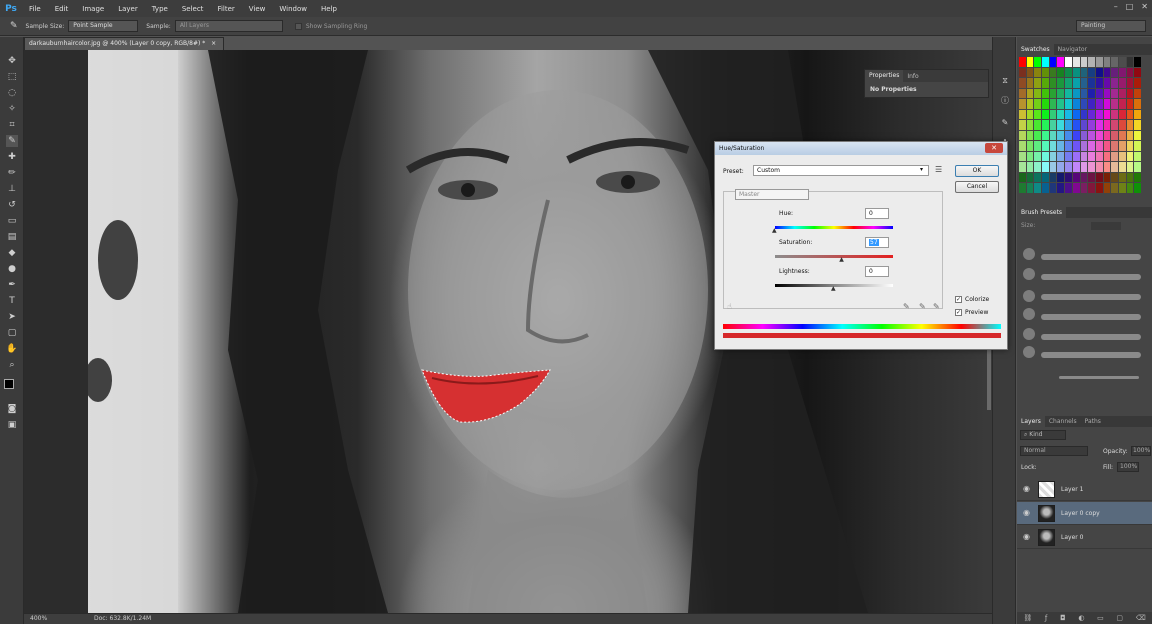 This screenshot has width=1152, height=624. I want to click on tab-brush-presets: Brush Presets, so click(1042, 212).